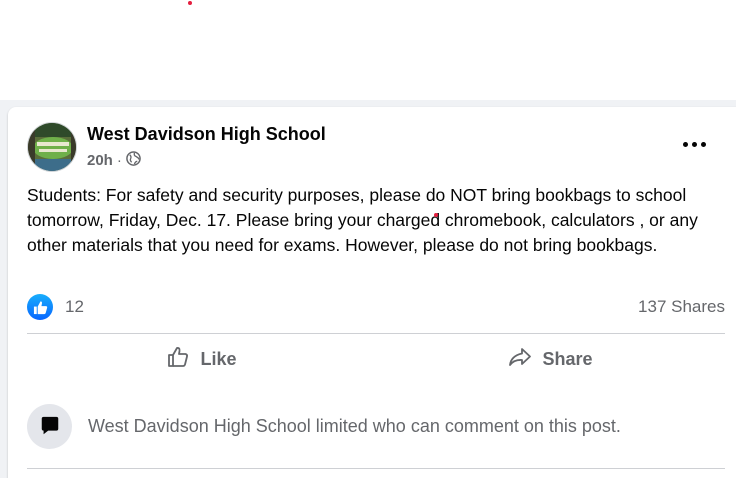 The width and height of the screenshot is (736, 478). I want to click on globe-icon, so click(133, 160).